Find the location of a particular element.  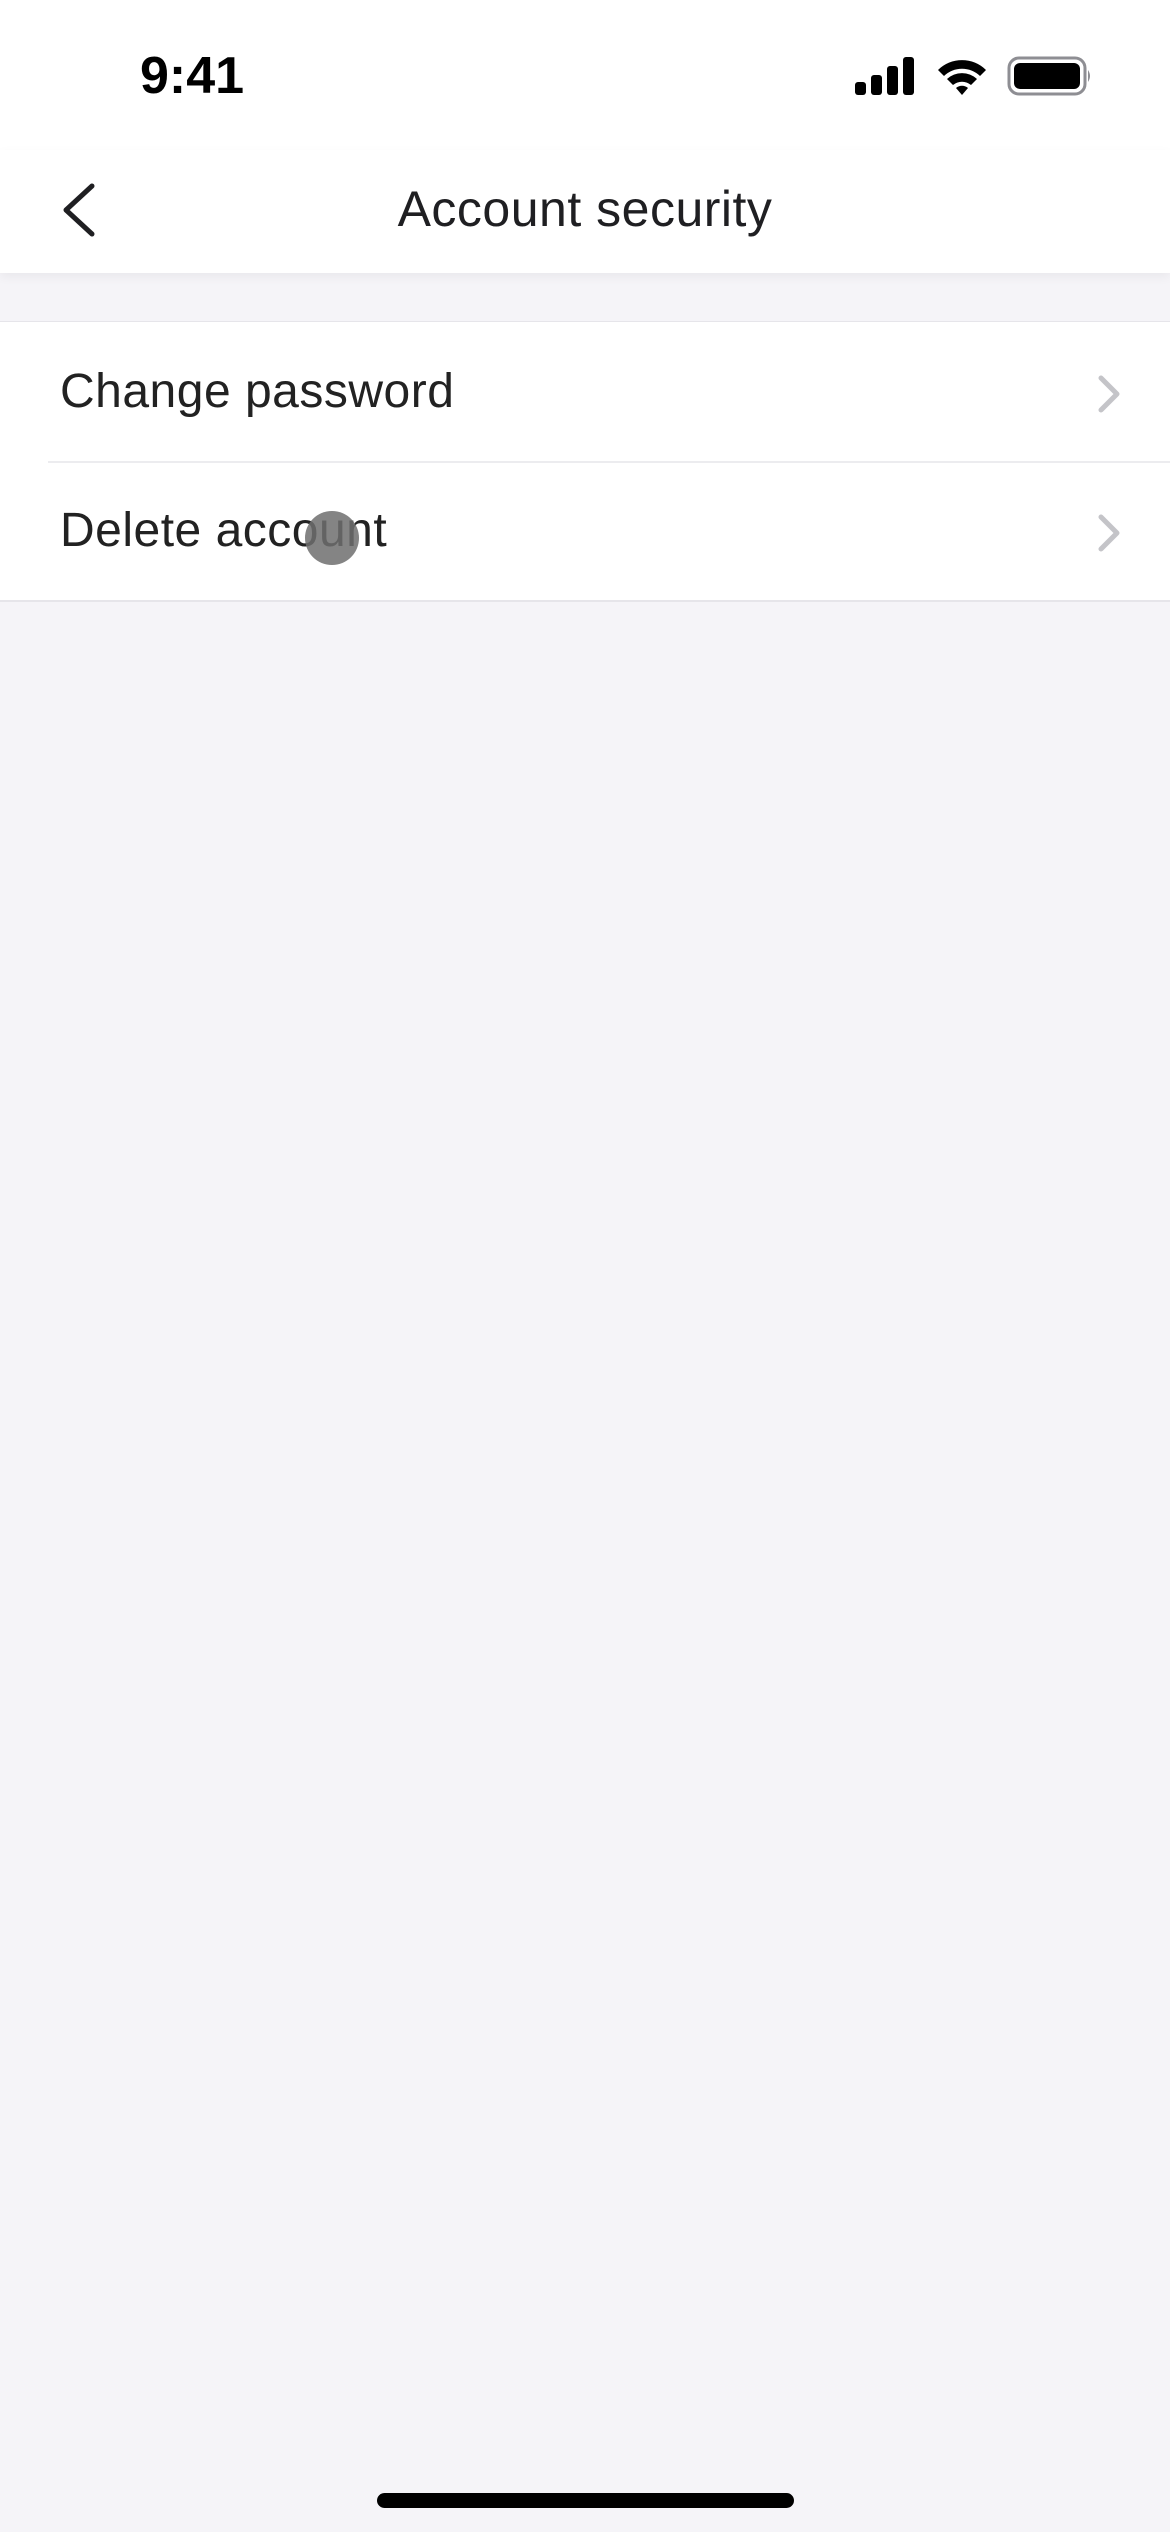

battery-icon is located at coordinates (1048, 76).